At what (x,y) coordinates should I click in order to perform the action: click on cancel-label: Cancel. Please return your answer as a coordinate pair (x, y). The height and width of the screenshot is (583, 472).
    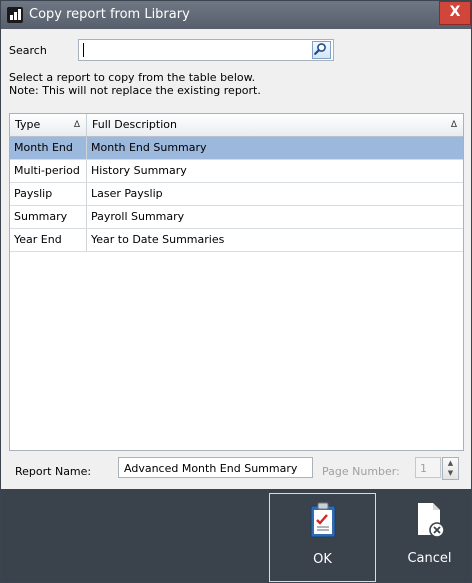
    Looking at the image, I should click on (429, 558).